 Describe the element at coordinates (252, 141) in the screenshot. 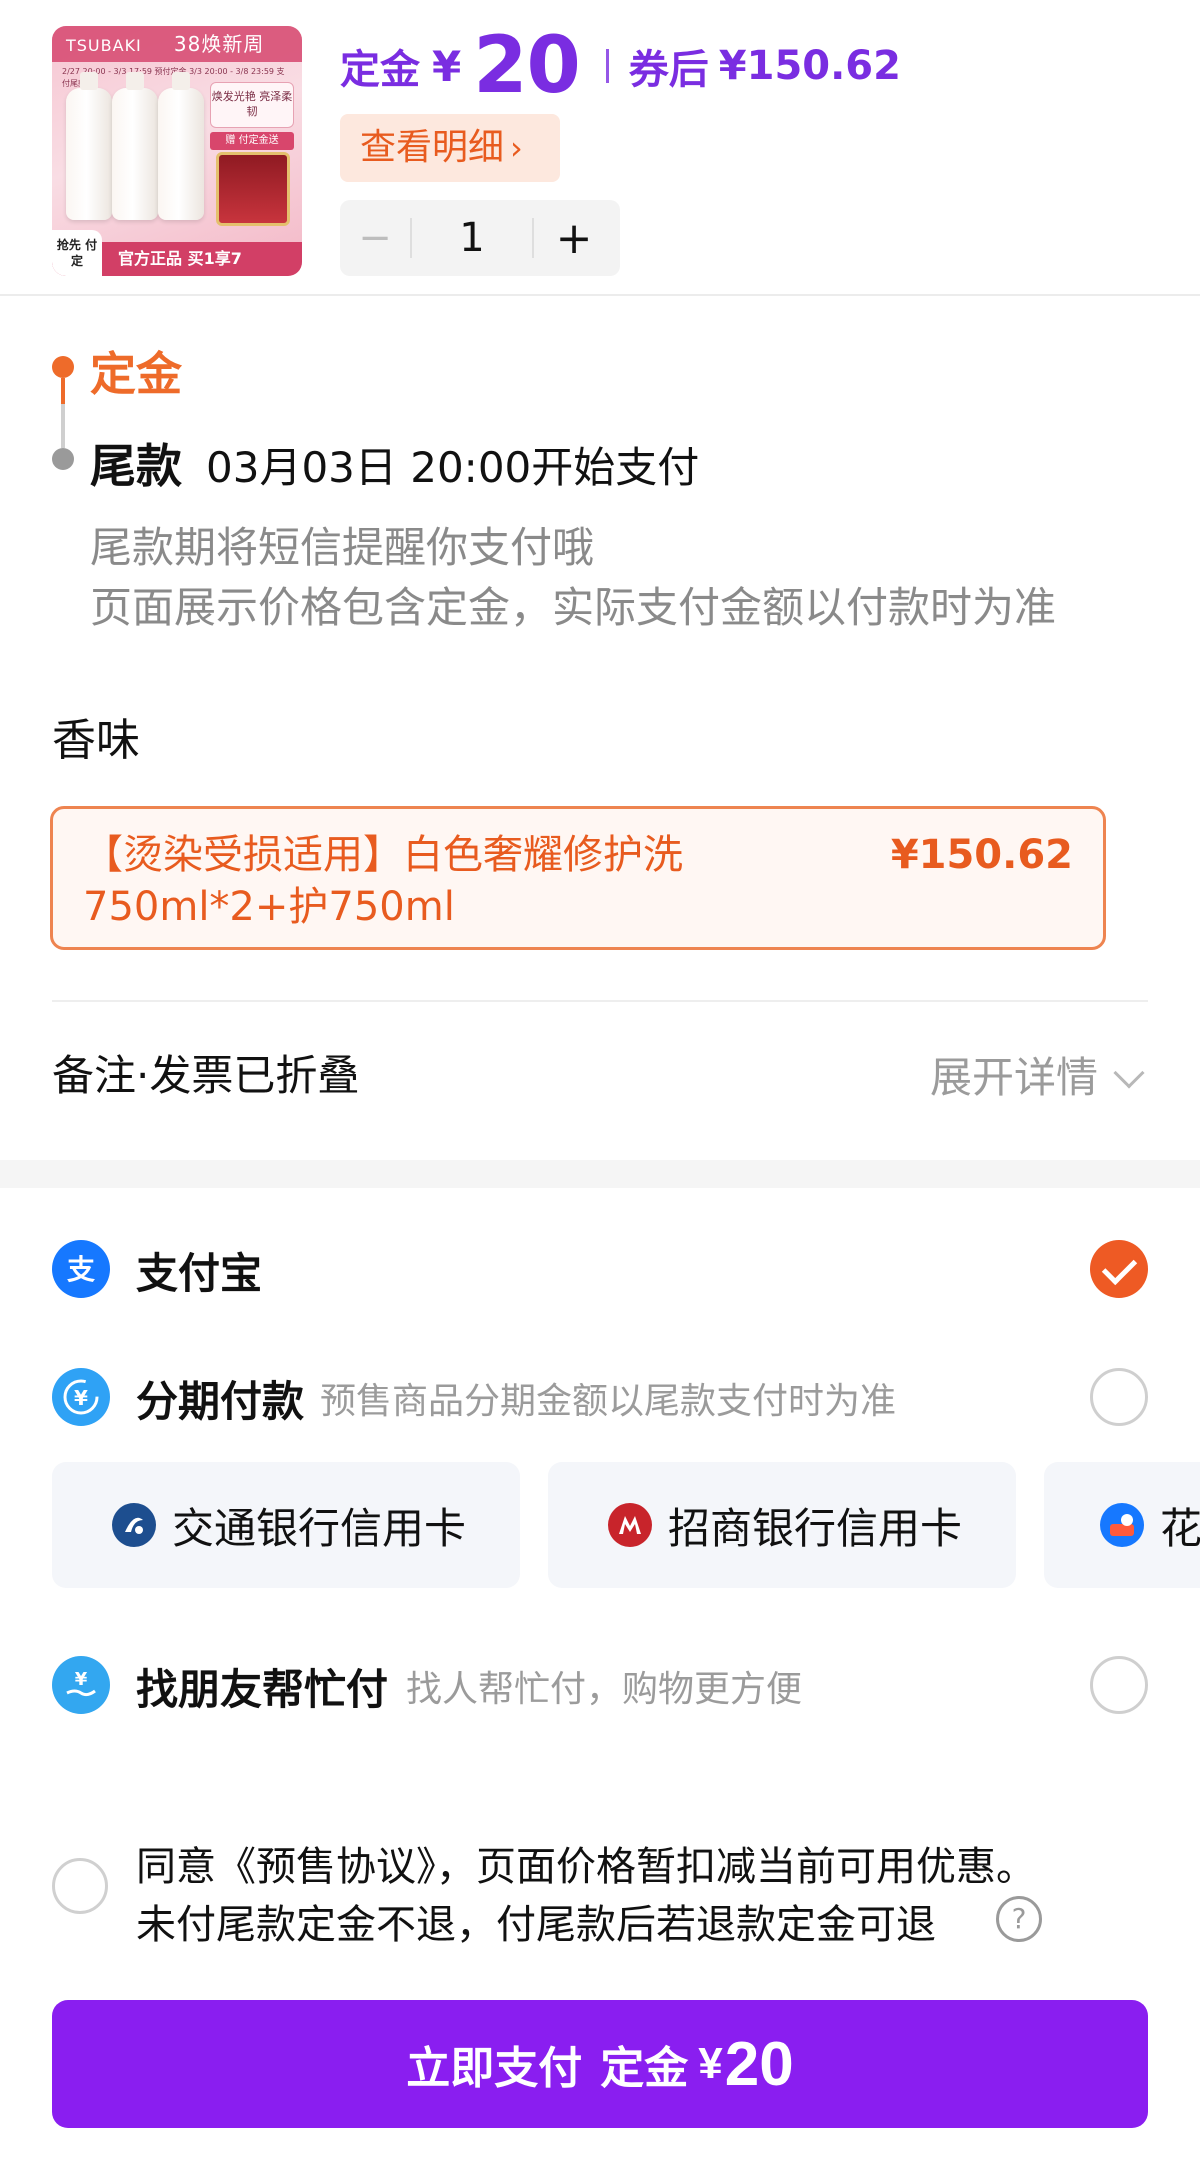

I see `image-gift-label: 赠 付定金送` at that location.